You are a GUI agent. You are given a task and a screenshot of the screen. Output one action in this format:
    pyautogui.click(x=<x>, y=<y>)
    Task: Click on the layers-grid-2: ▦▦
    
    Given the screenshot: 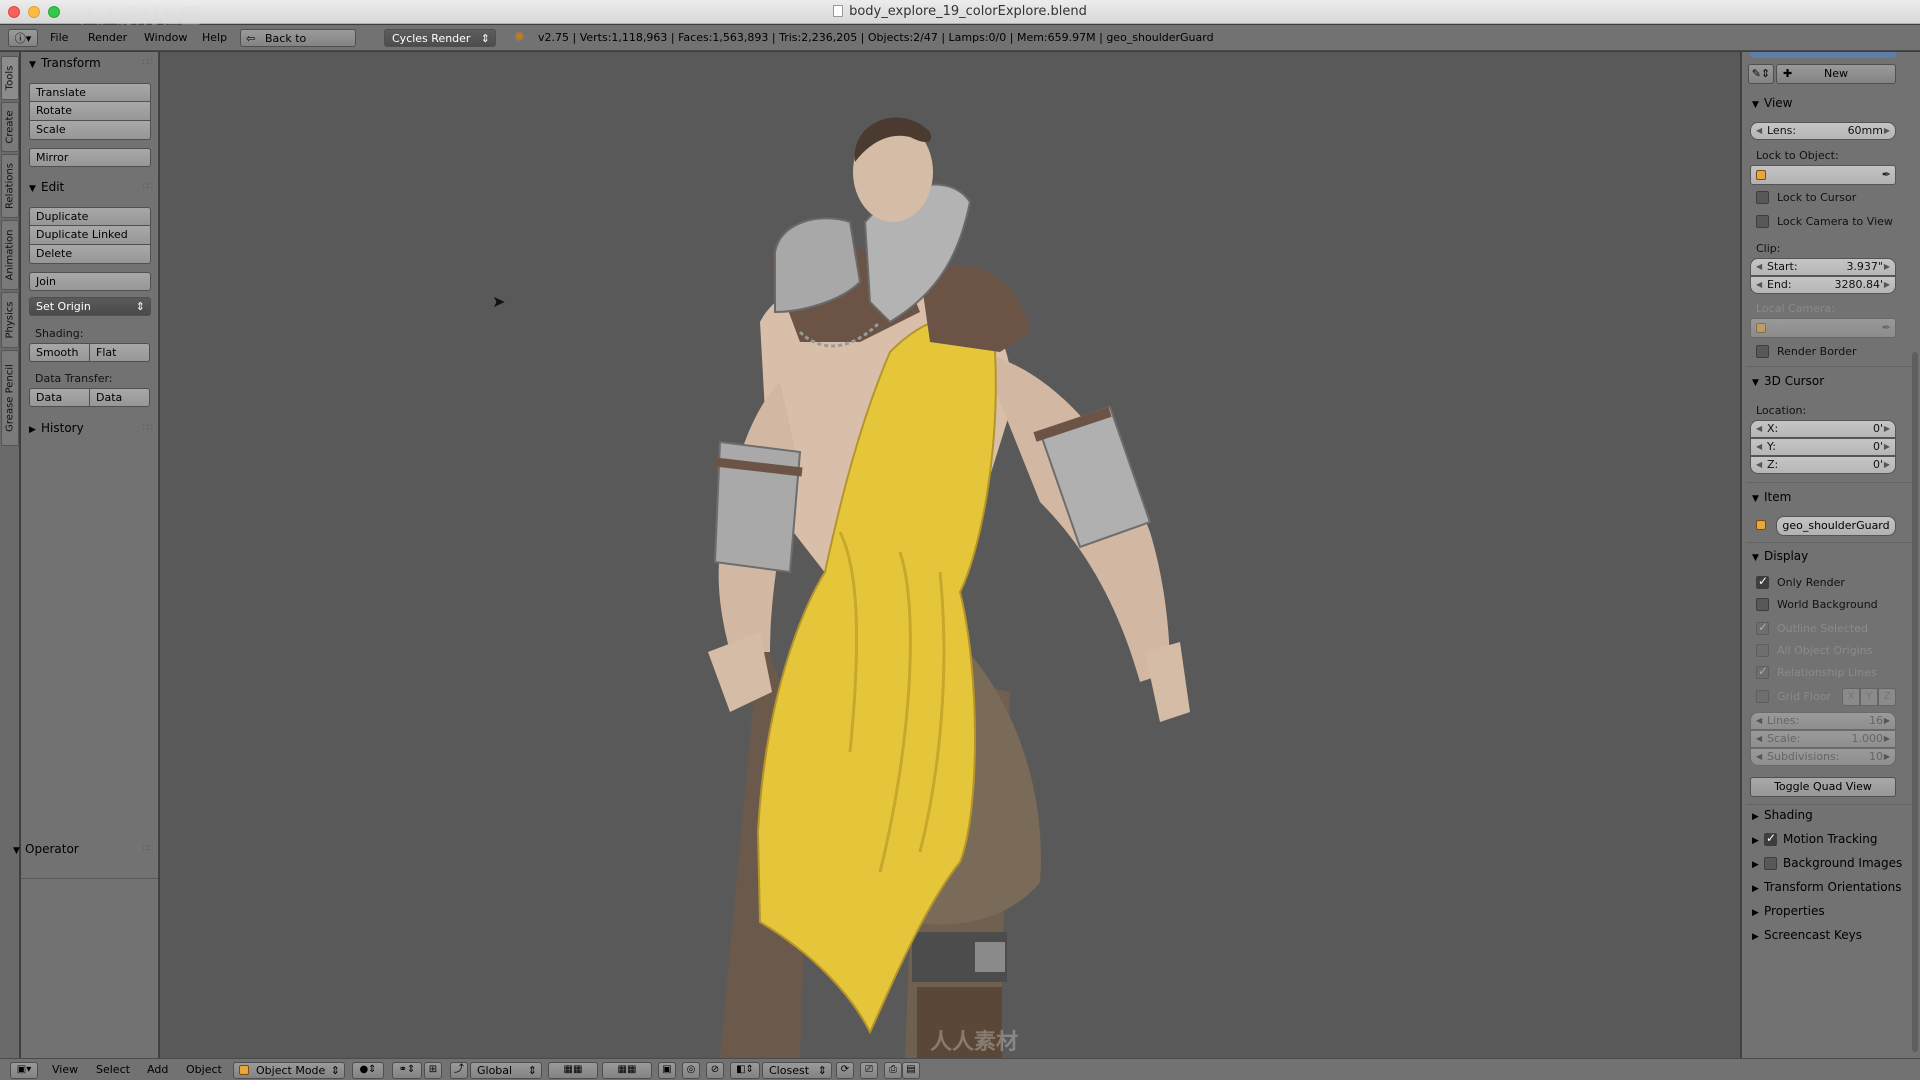 What is the action you would take?
    pyautogui.click(x=627, y=1070)
    